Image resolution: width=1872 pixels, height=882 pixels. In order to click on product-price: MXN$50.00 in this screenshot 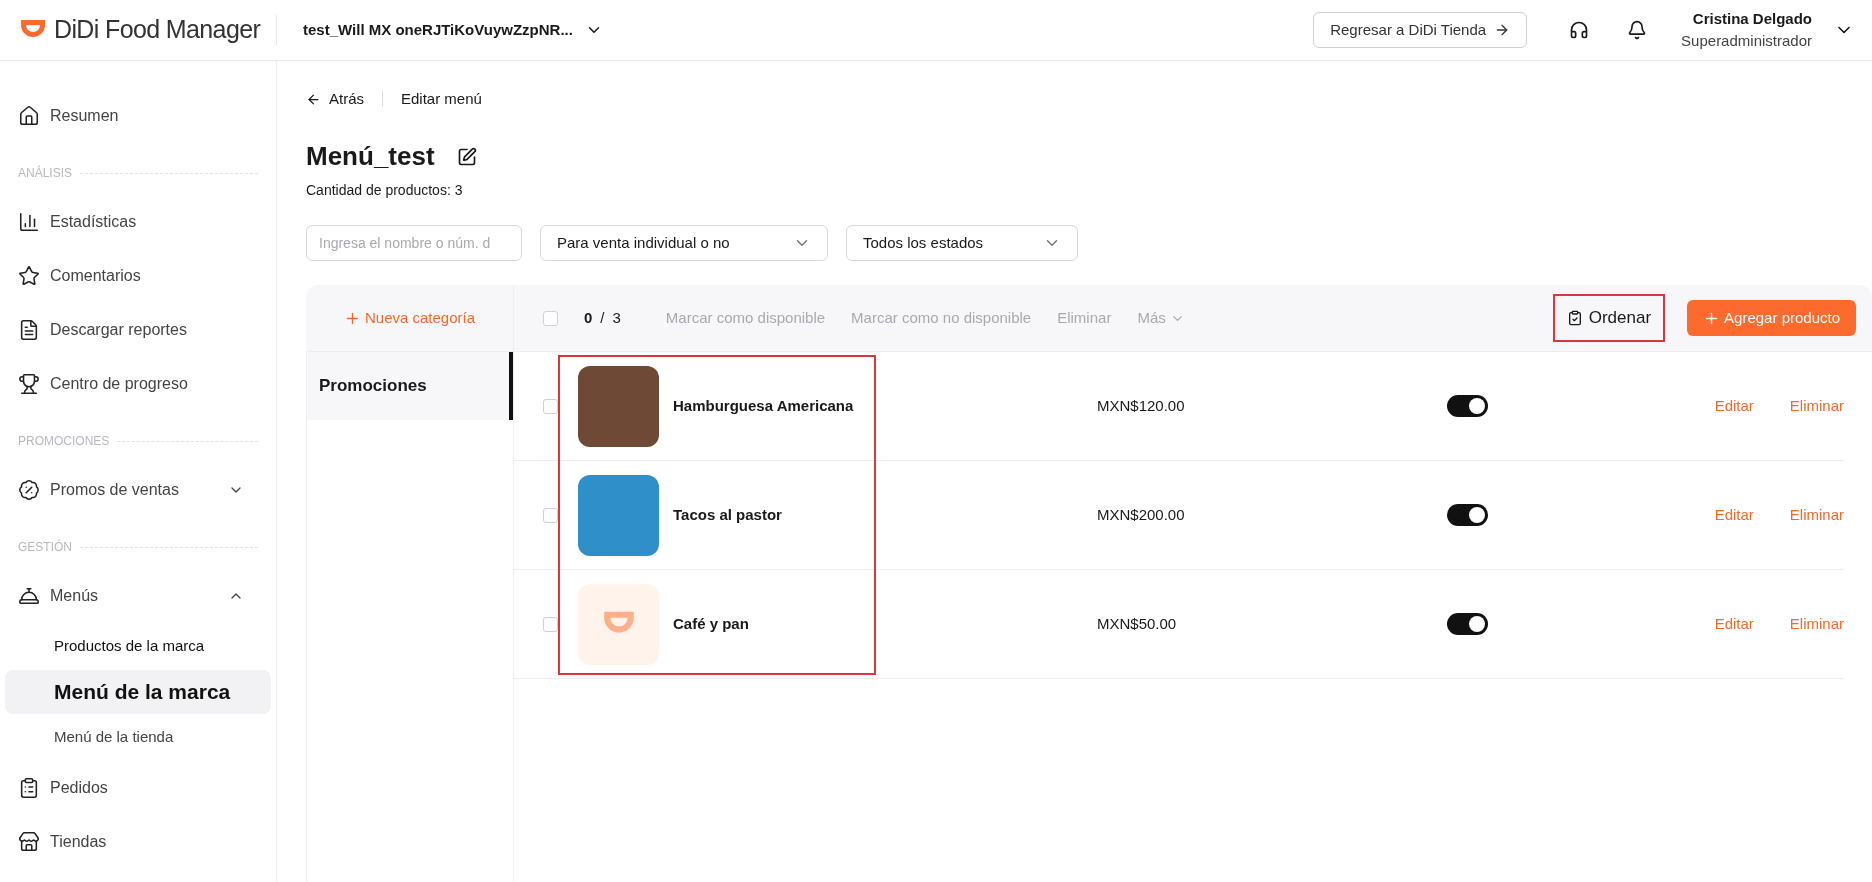, I will do `click(1137, 623)`.